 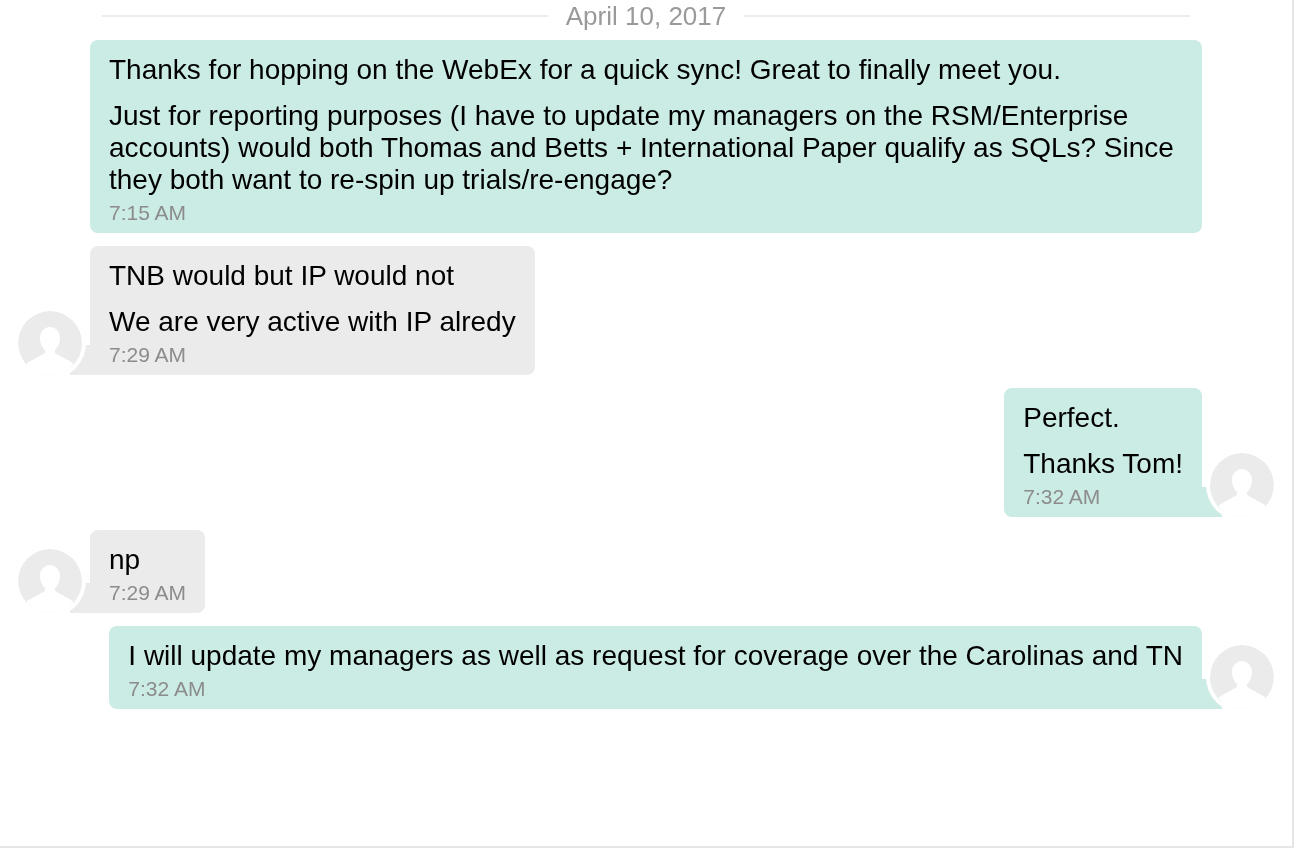 What do you see at coordinates (655, 656) in the screenshot?
I see `message-text: I will update my managers as well as request for coverage over the Carolinas and TN` at bounding box center [655, 656].